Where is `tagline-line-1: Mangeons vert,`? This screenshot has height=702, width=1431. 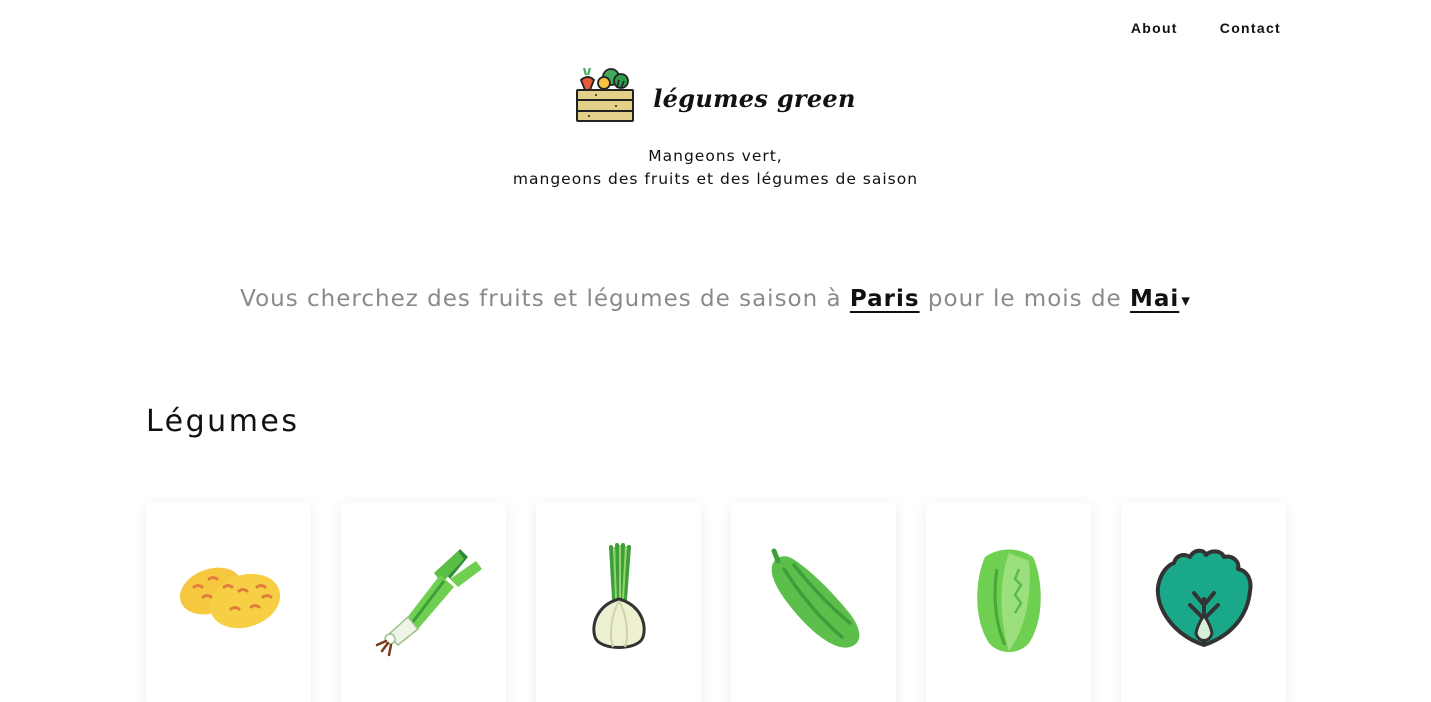
tagline-line-1: Mangeons vert, is located at coordinates (715, 156).